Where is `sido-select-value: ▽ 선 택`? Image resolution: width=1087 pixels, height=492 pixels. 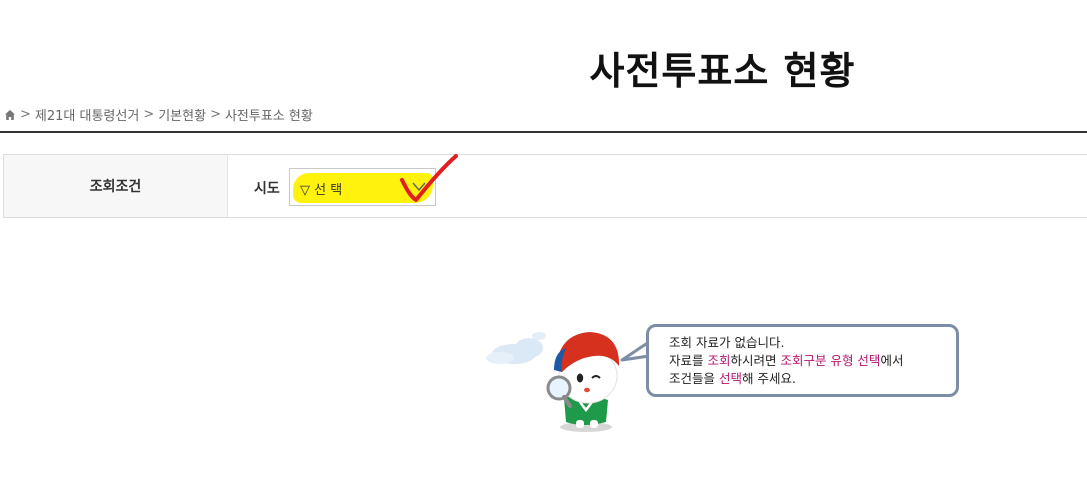
sido-select-value: ▽ 선 택 is located at coordinates (321, 190).